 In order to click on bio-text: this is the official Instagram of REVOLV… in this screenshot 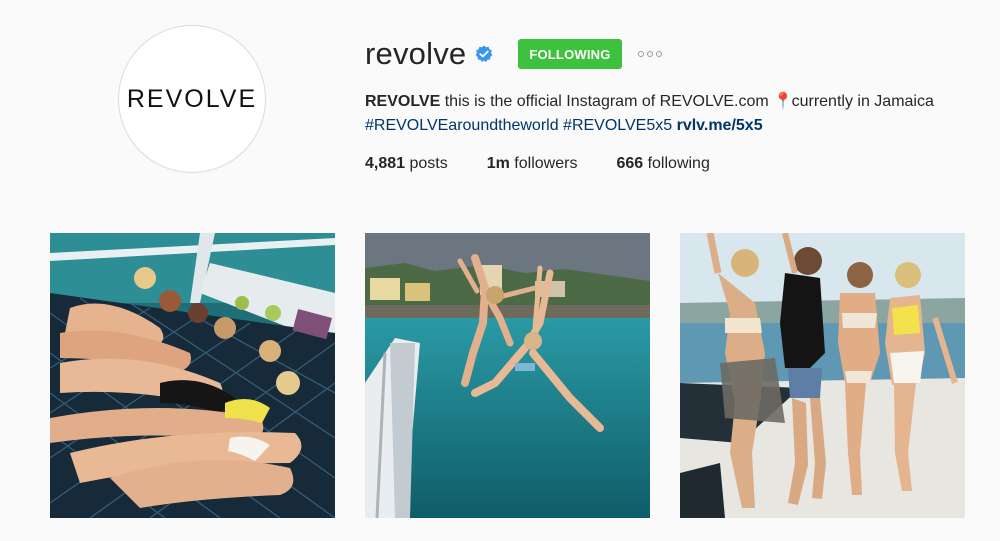, I will do `click(607, 101)`.